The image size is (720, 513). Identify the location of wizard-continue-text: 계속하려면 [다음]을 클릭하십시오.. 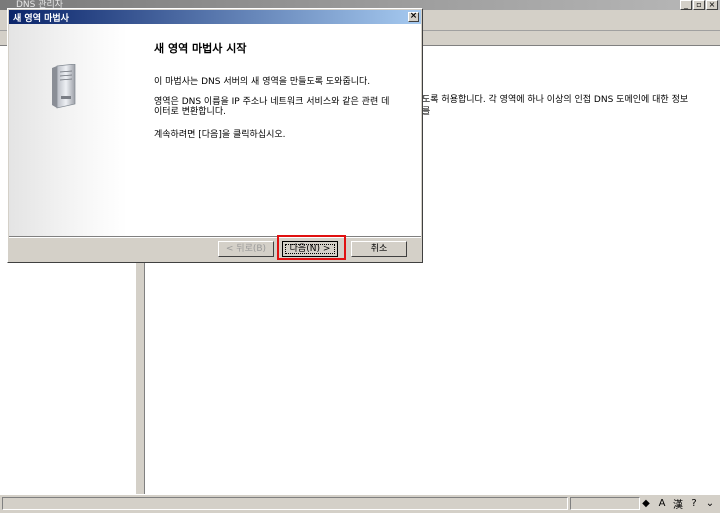
(220, 135).